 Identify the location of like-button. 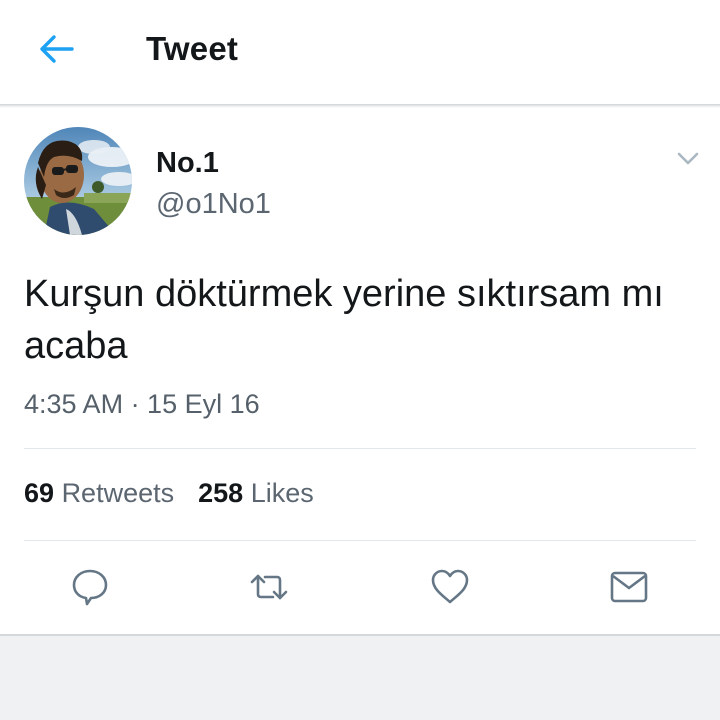
(450, 587).